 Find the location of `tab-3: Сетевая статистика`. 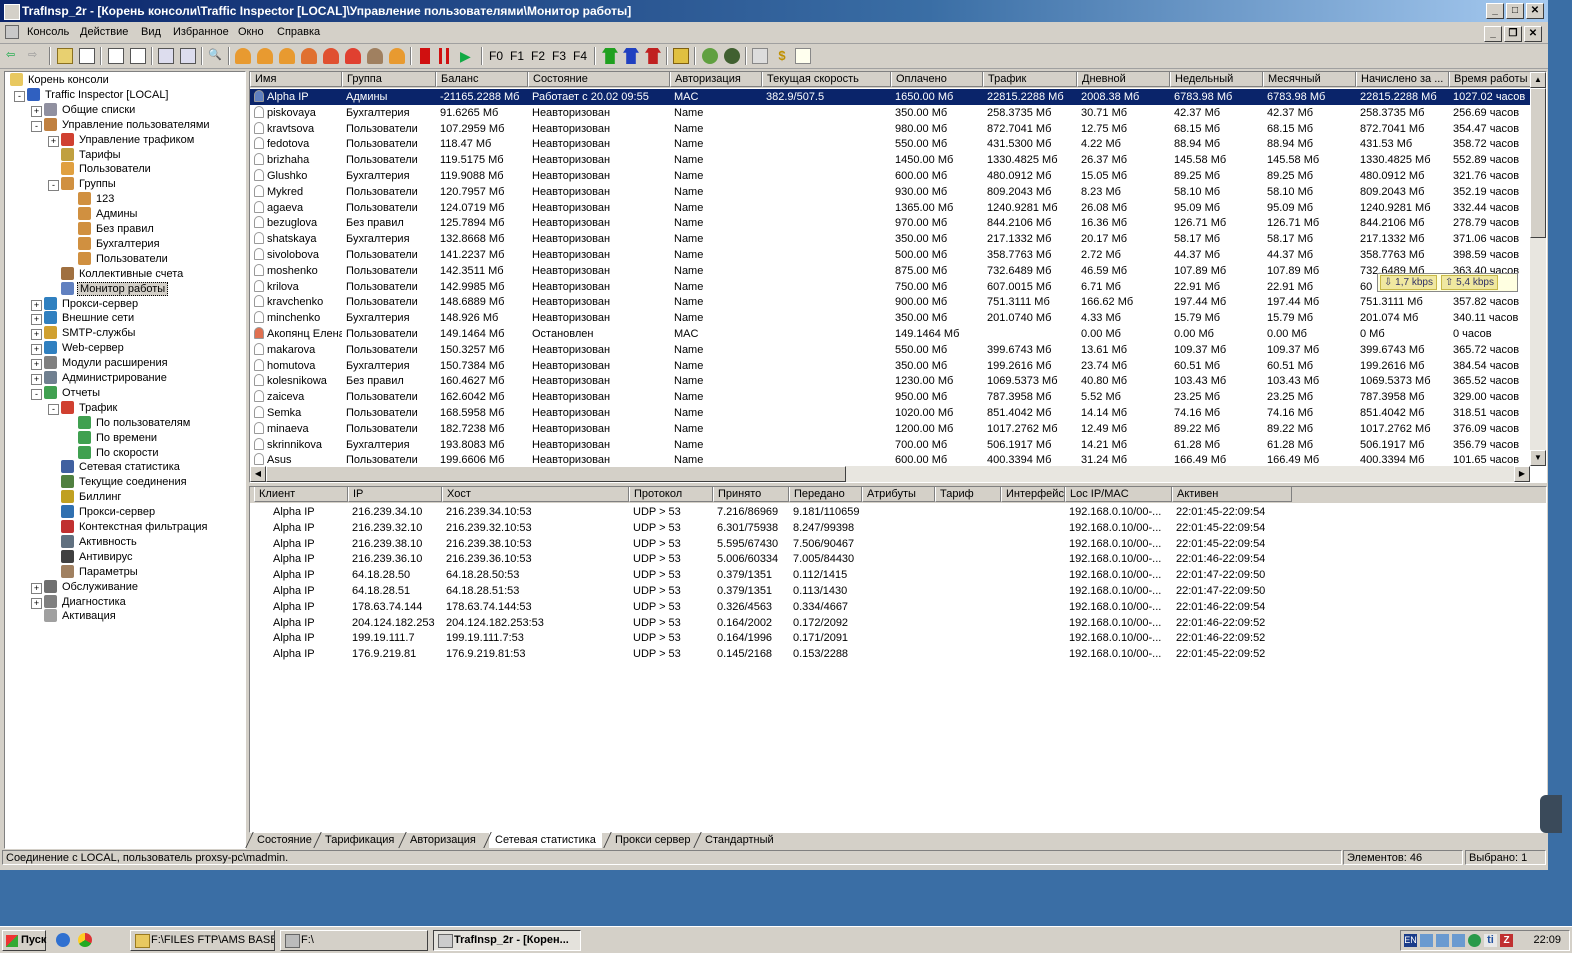

tab-3: Сетевая статистика is located at coordinates (545, 840).